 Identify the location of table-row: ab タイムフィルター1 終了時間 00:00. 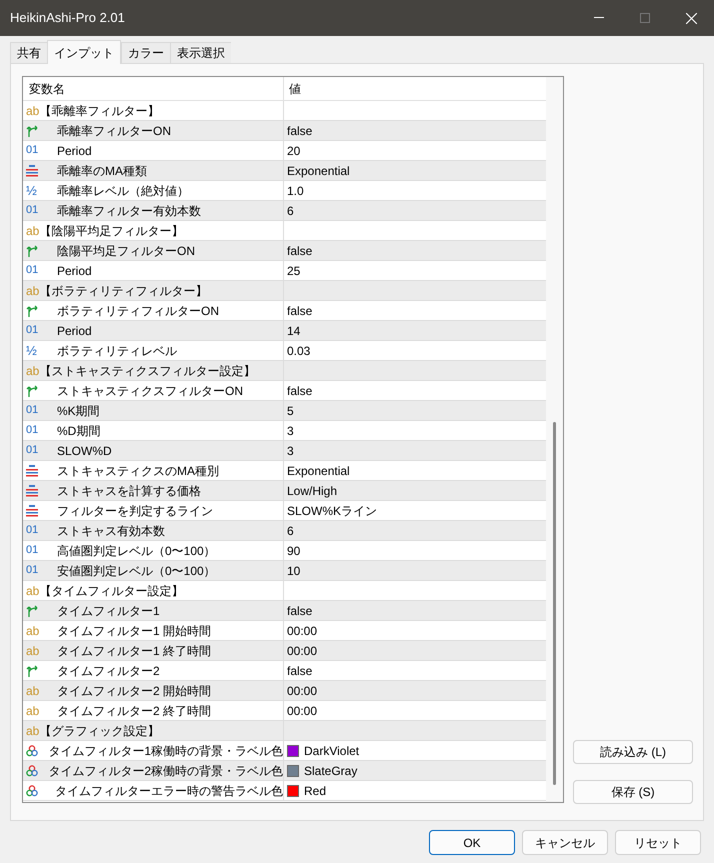
(284, 651).